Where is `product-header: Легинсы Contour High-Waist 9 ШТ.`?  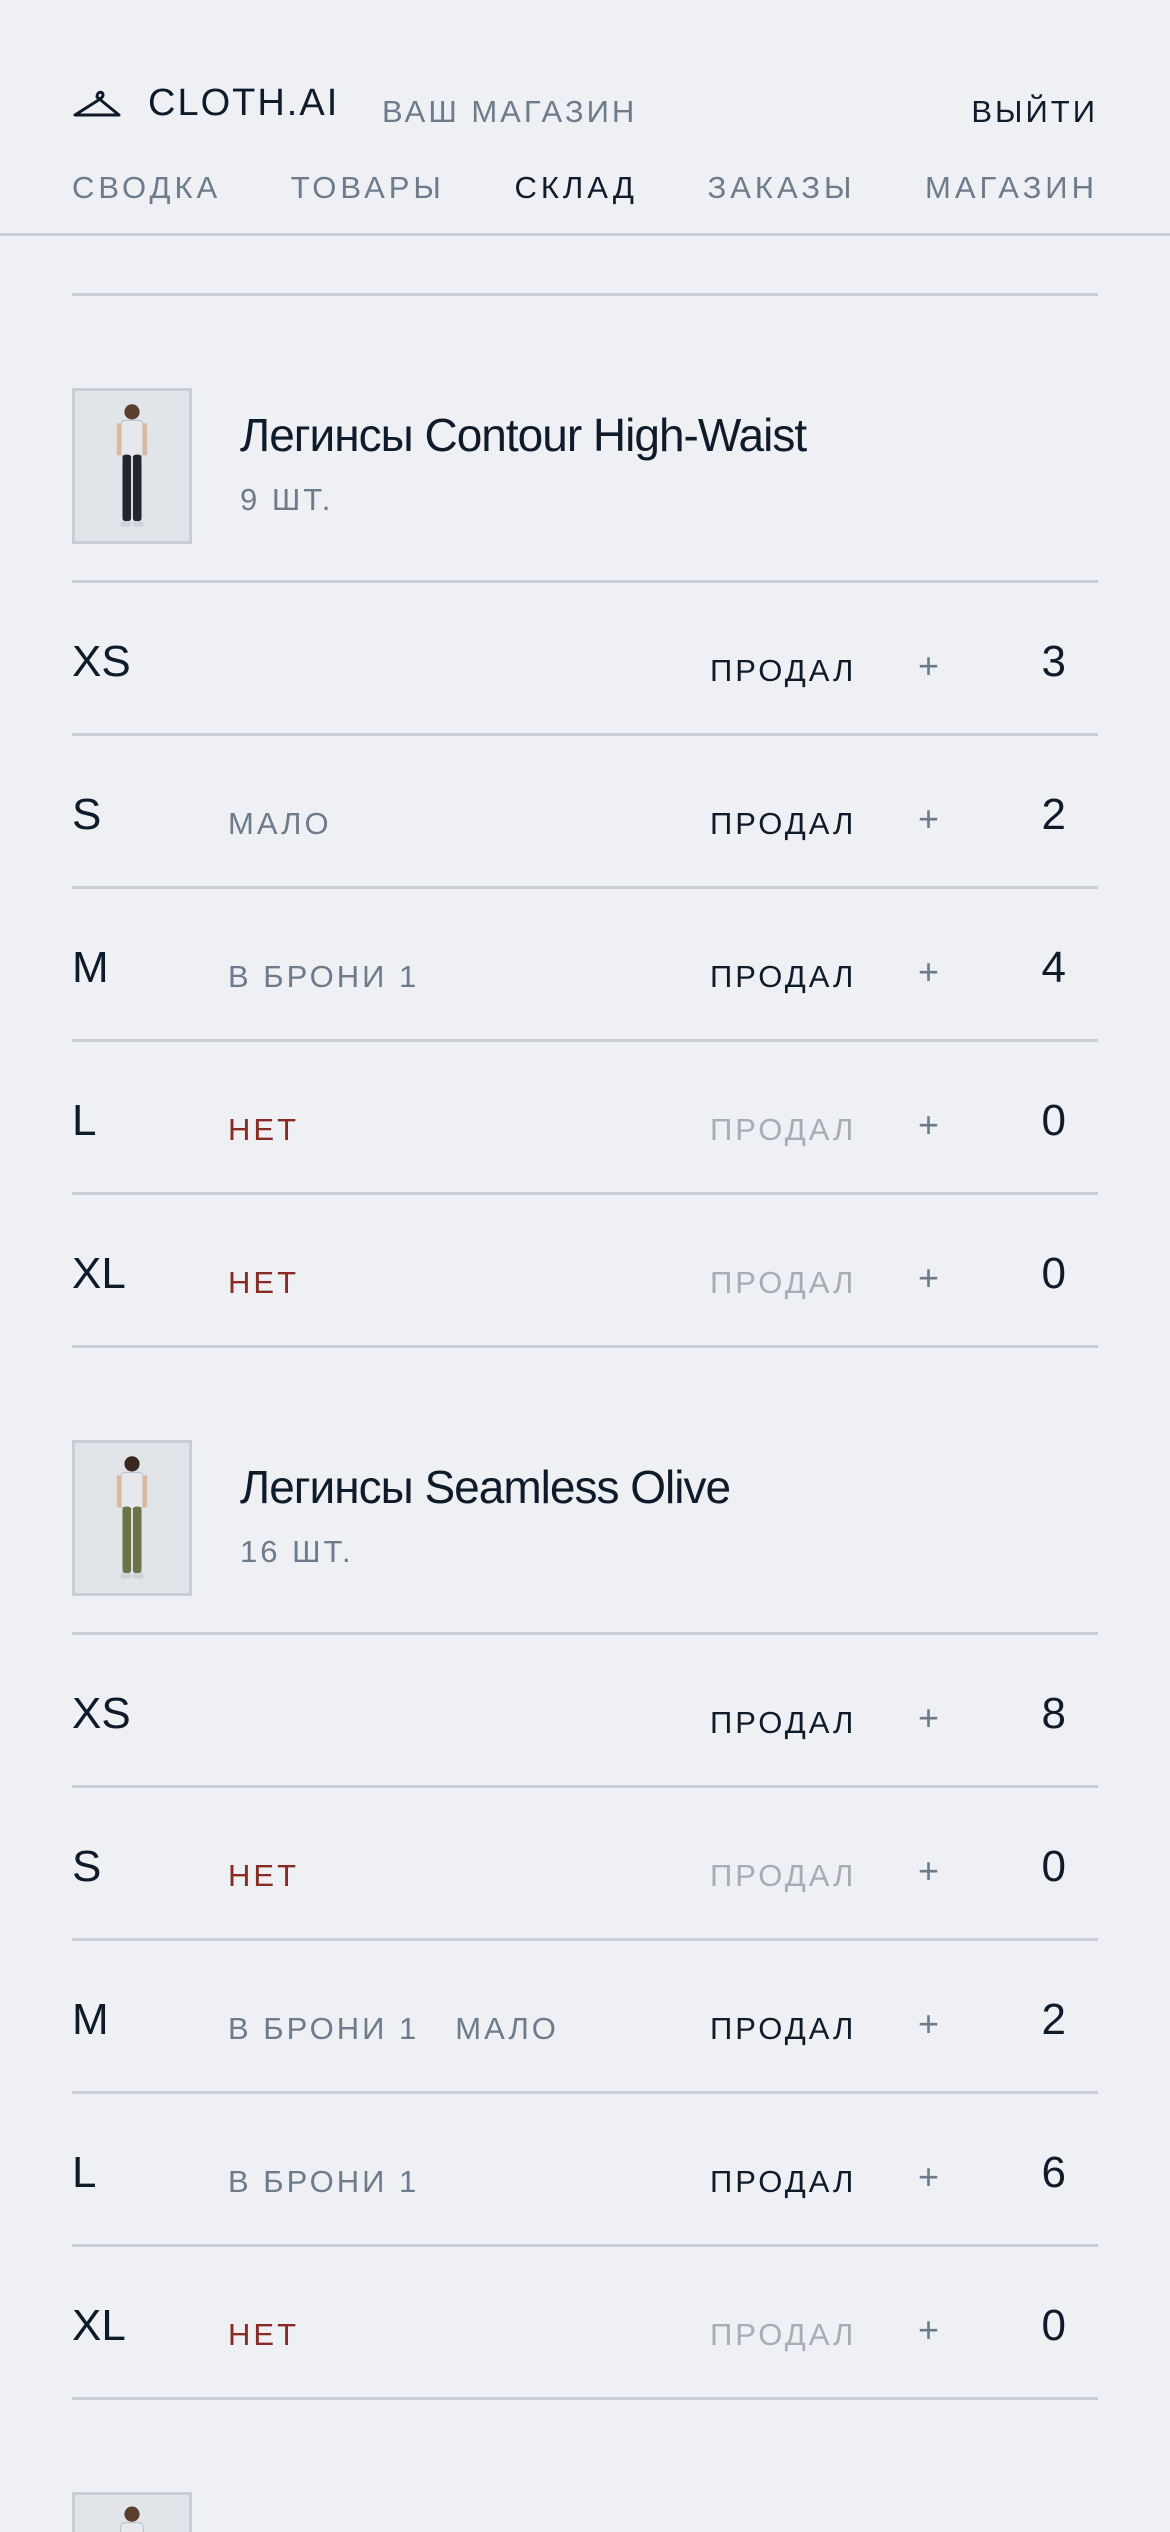
product-header: Легинсы Contour High-Waist 9 ШТ. is located at coordinates (585, 485).